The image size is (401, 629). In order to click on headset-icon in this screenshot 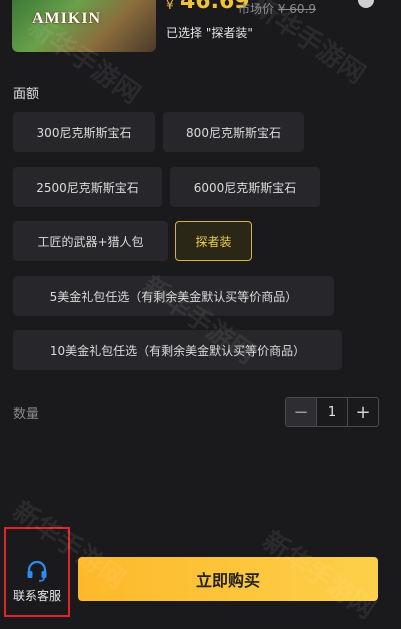, I will do `click(37, 571)`.